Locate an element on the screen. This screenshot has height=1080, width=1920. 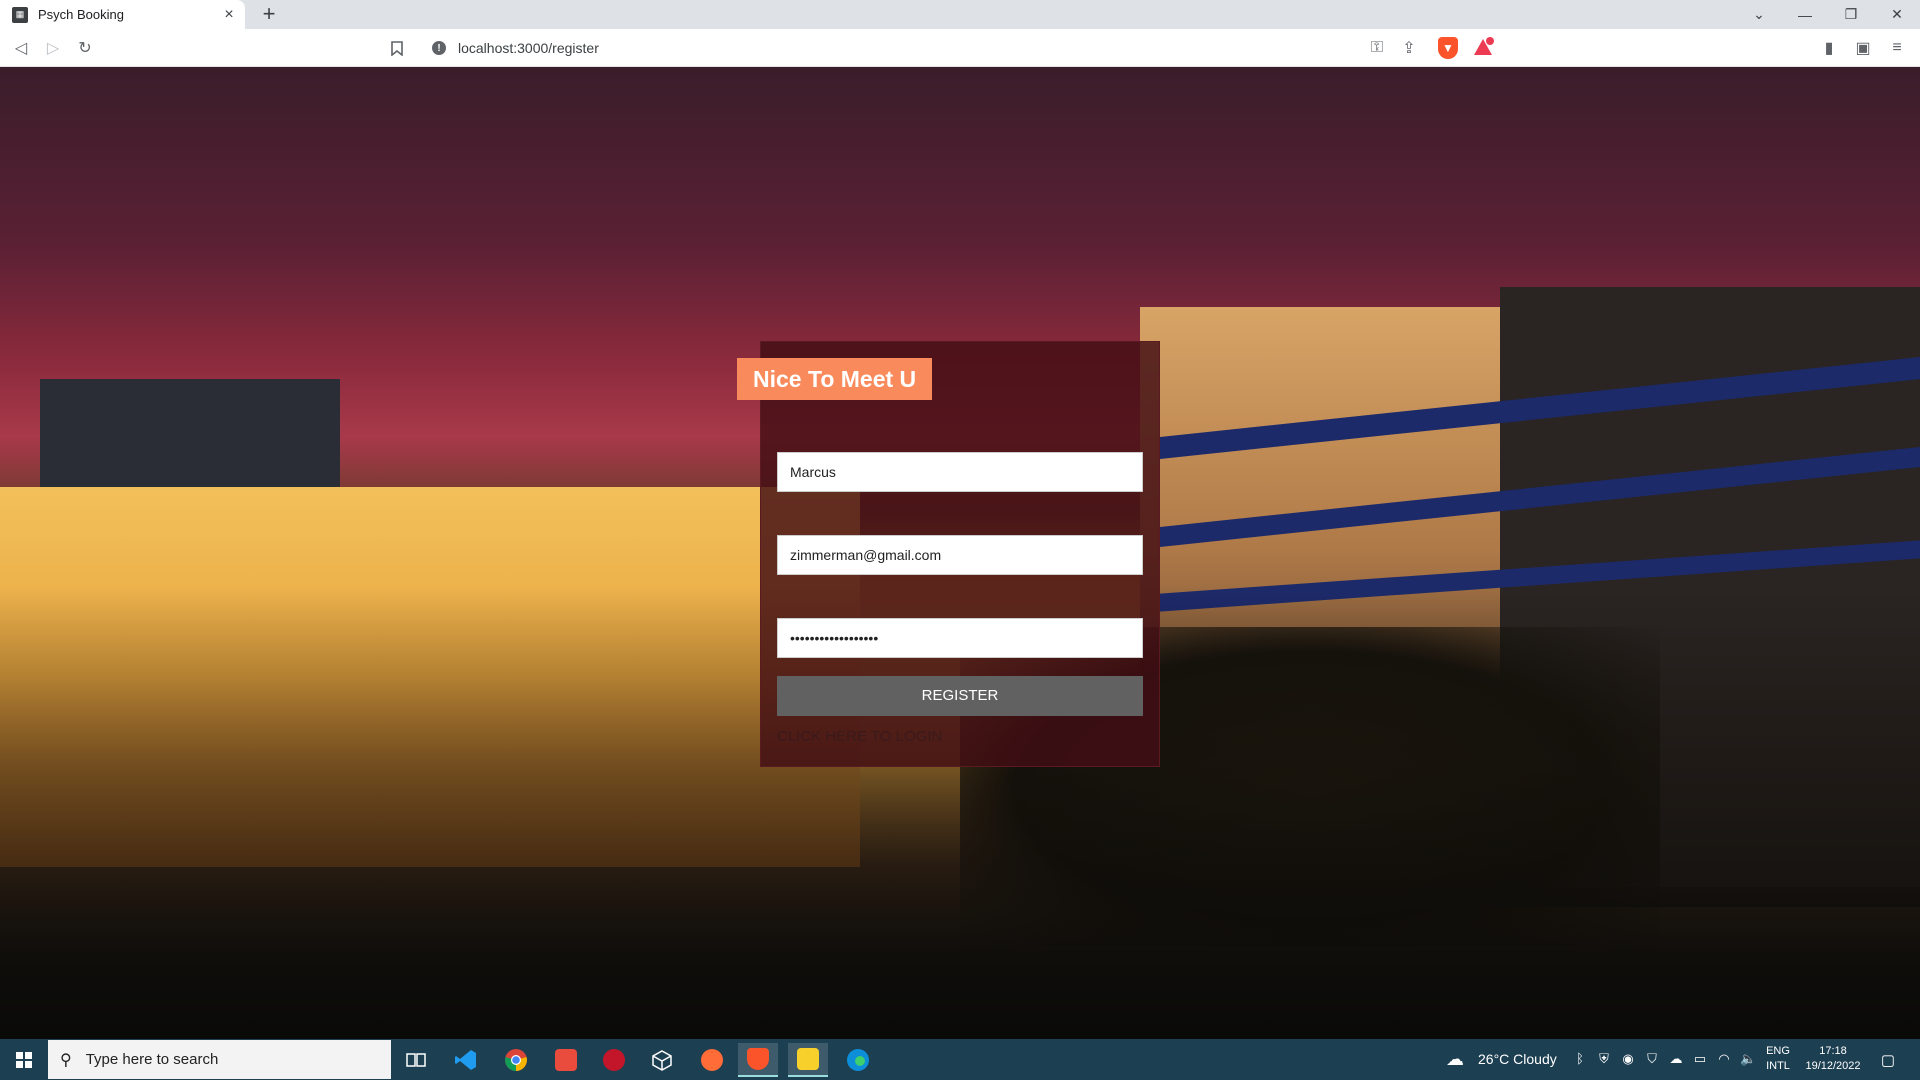
back-icon: ◁ is located at coordinates (21, 48).